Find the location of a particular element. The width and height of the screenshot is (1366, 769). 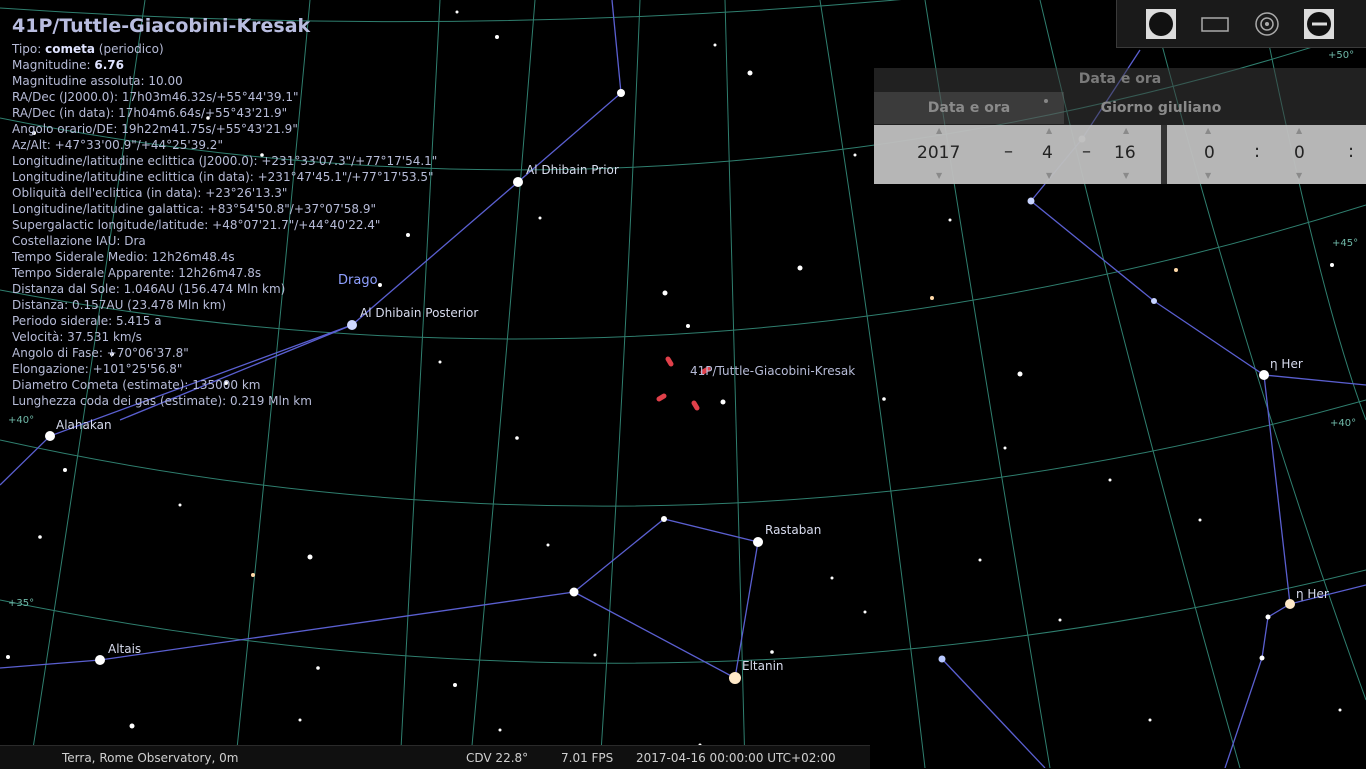

day-down-arrow: ▼ is located at coordinates (1126, 175).